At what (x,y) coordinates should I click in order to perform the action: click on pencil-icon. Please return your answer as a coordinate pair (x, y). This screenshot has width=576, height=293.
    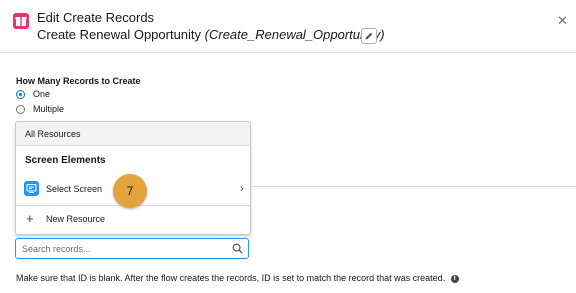
    Looking at the image, I should click on (369, 36).